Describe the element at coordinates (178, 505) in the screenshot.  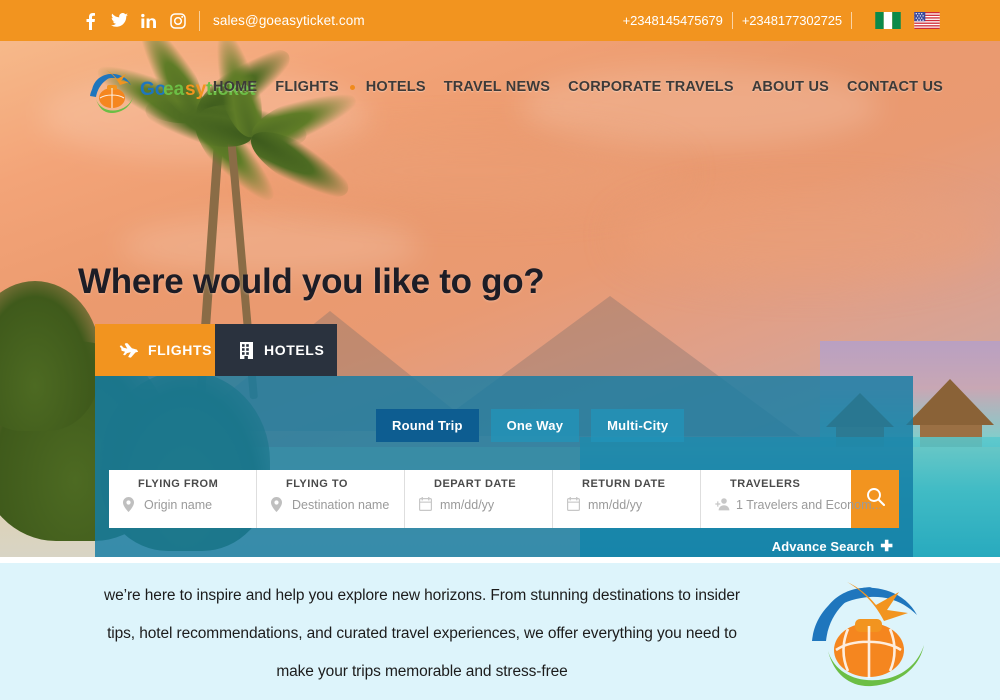
I see `field-flying-from-input: Origin name` at that location.